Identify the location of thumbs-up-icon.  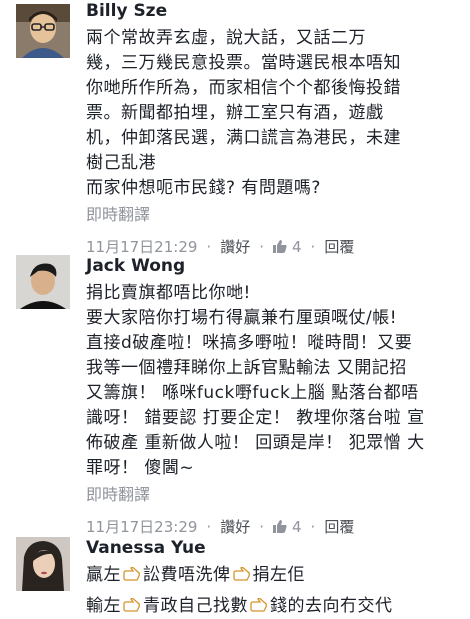
(282, 527).